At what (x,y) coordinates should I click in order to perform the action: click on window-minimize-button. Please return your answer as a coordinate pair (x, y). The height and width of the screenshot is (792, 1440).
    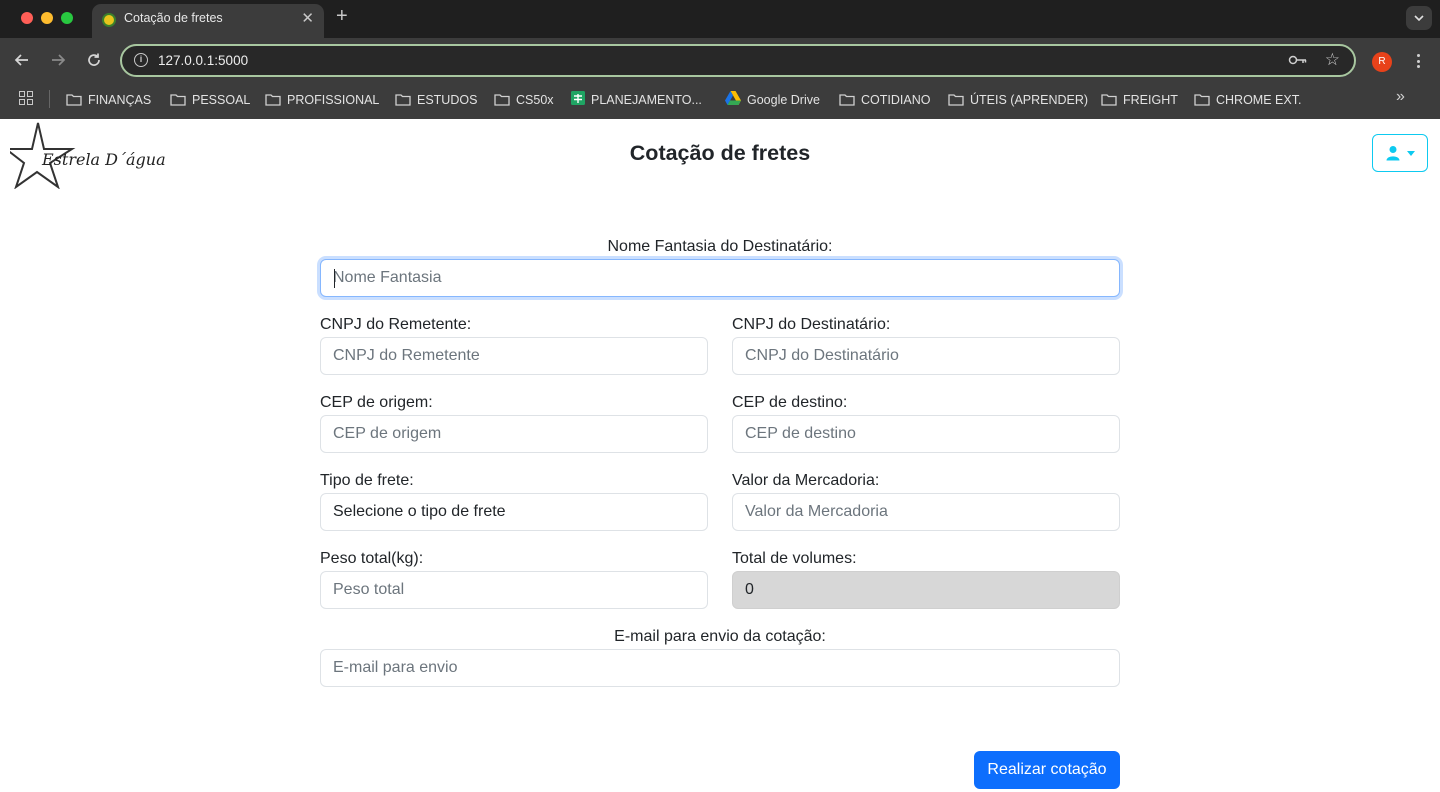
    Looking at the image, I should click on (47, 18).